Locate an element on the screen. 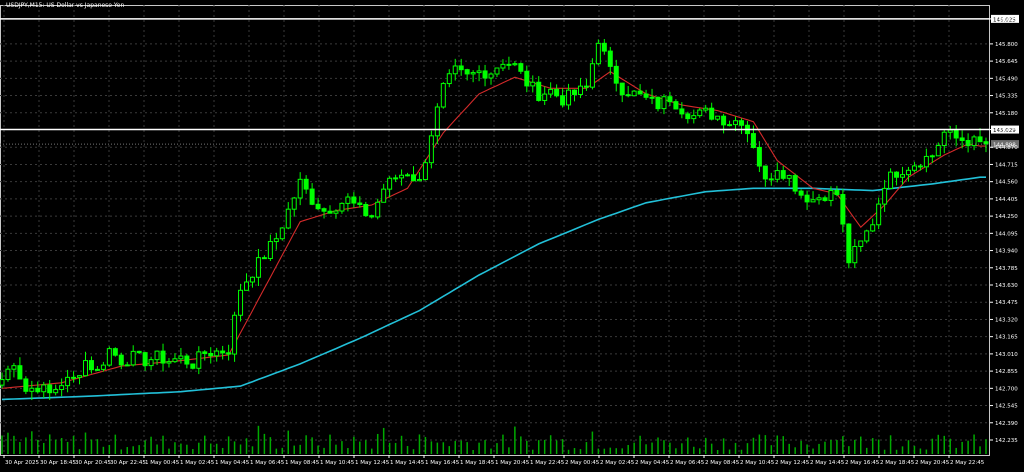  y-tick-label: 144.560 is located at coordinates (1006, 183).